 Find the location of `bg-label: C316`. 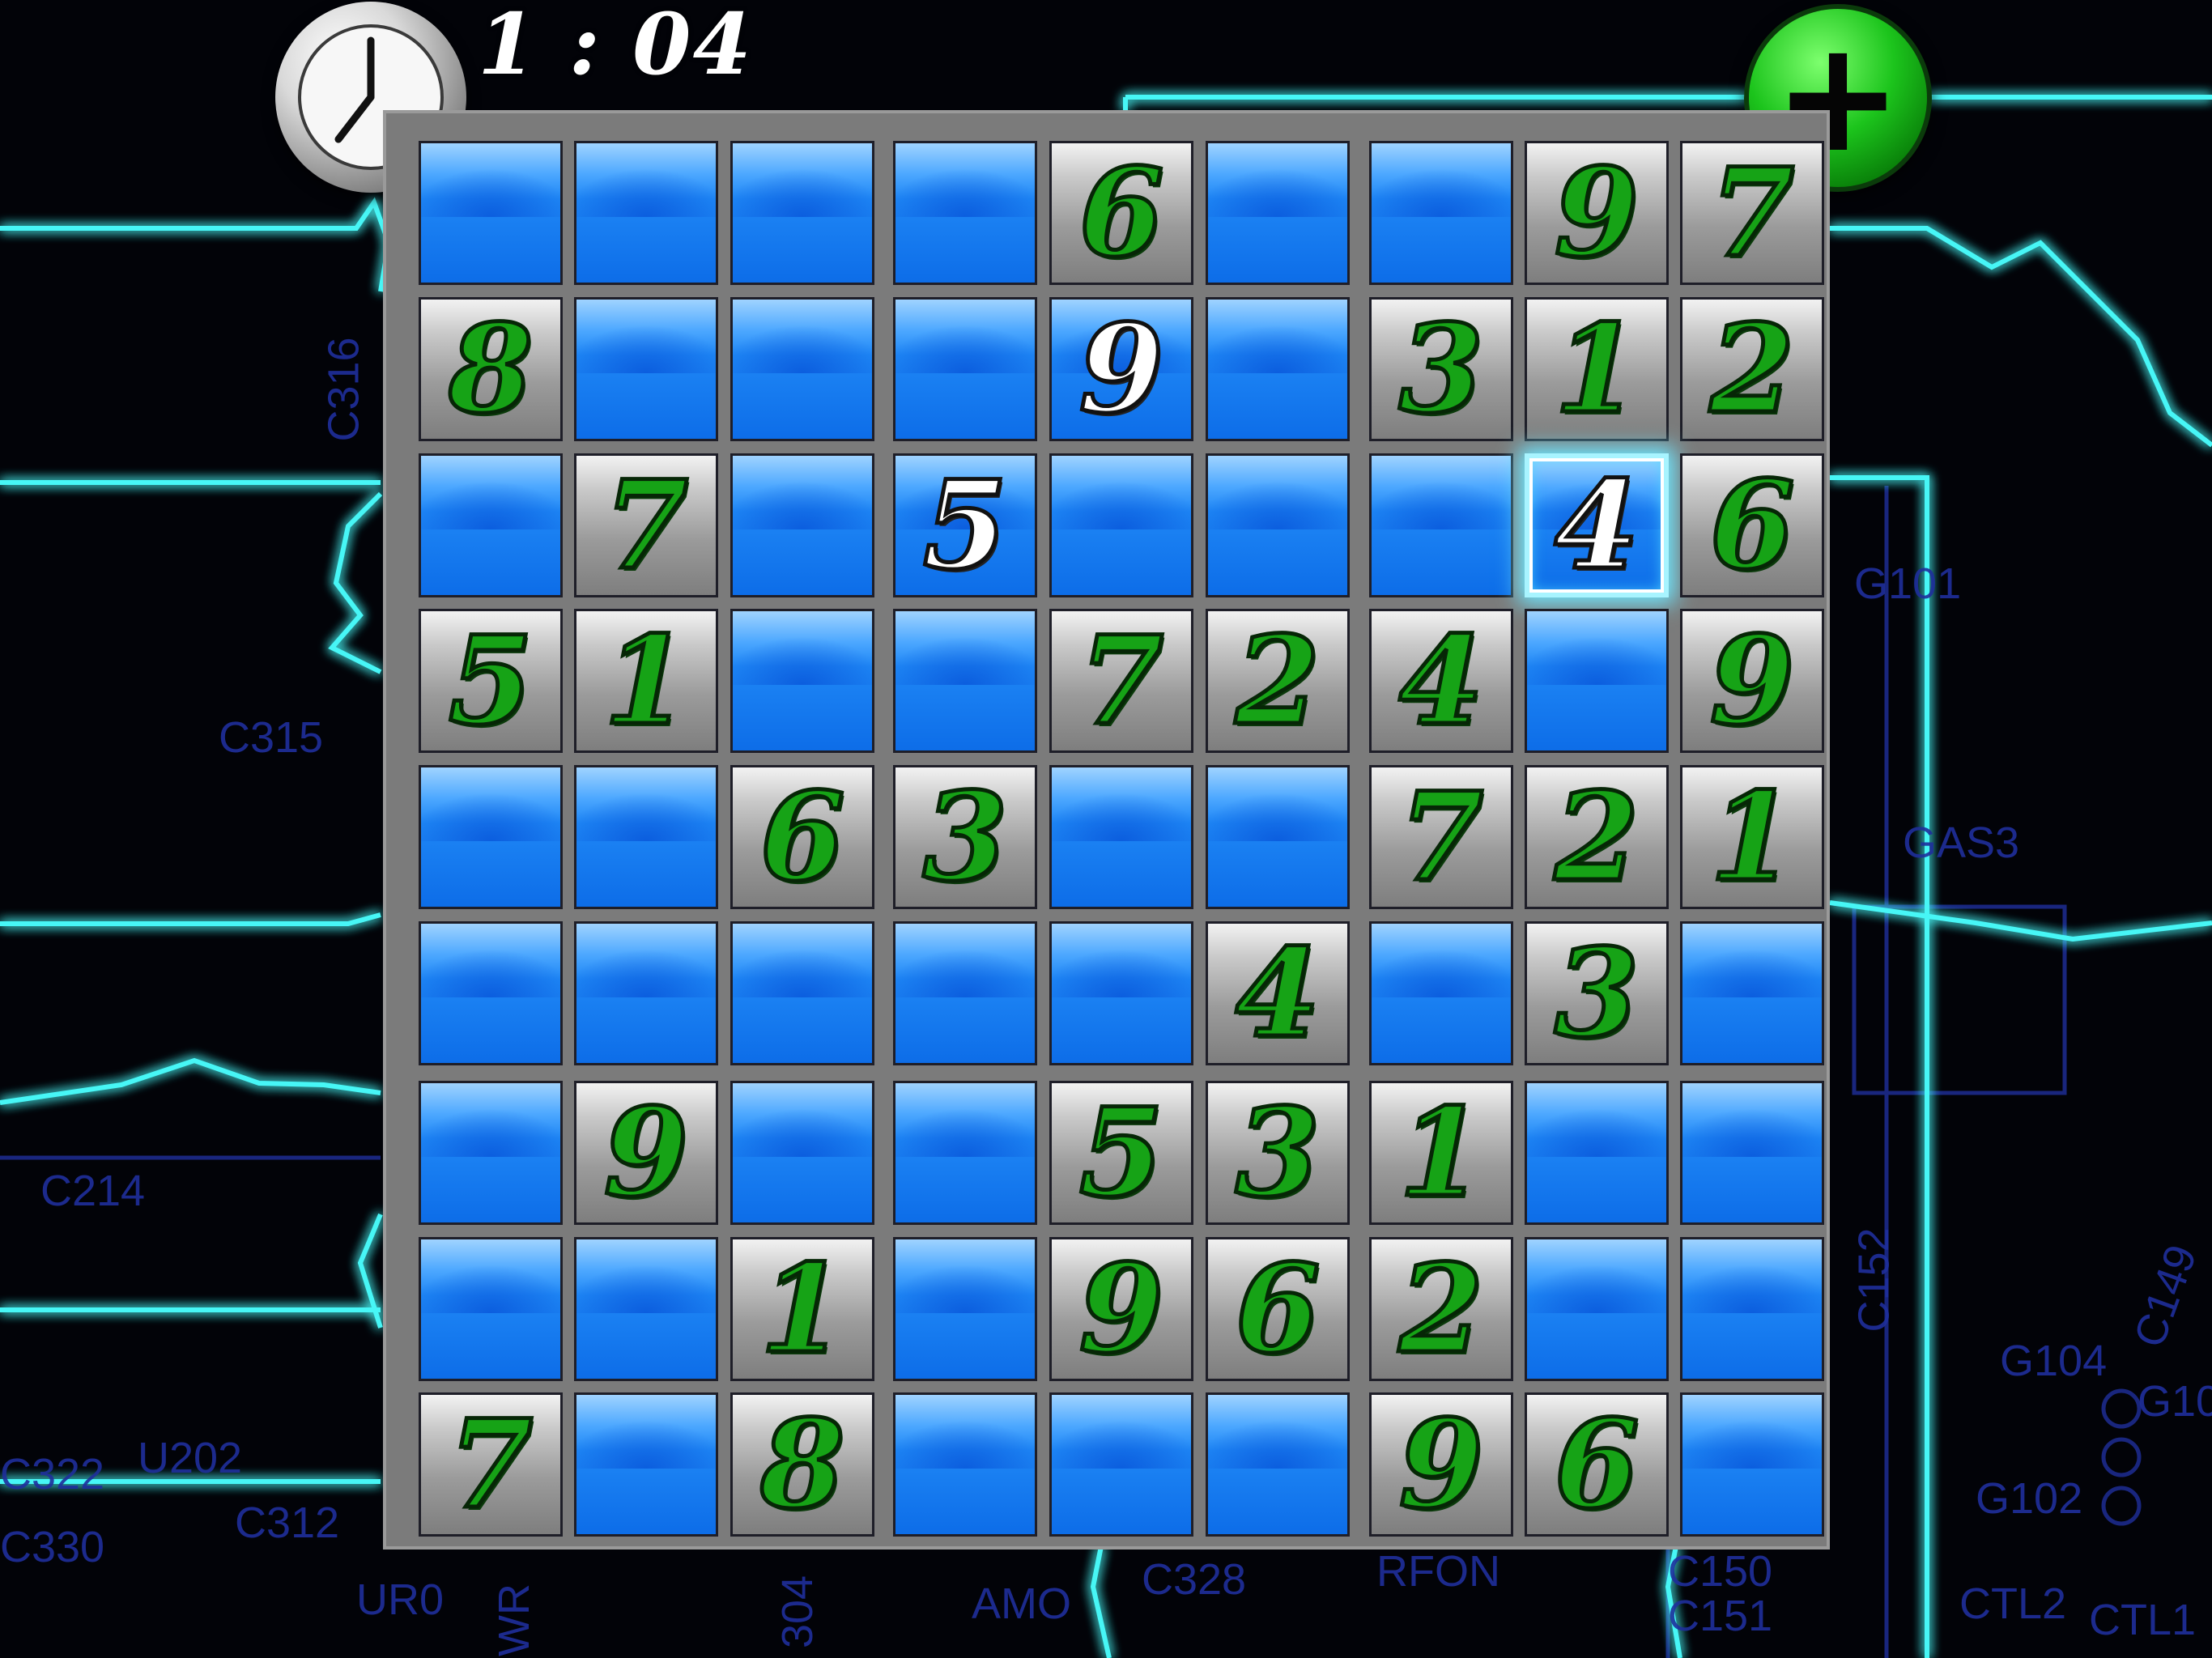

bg-label: C316 is located at coordinates (343, 389).